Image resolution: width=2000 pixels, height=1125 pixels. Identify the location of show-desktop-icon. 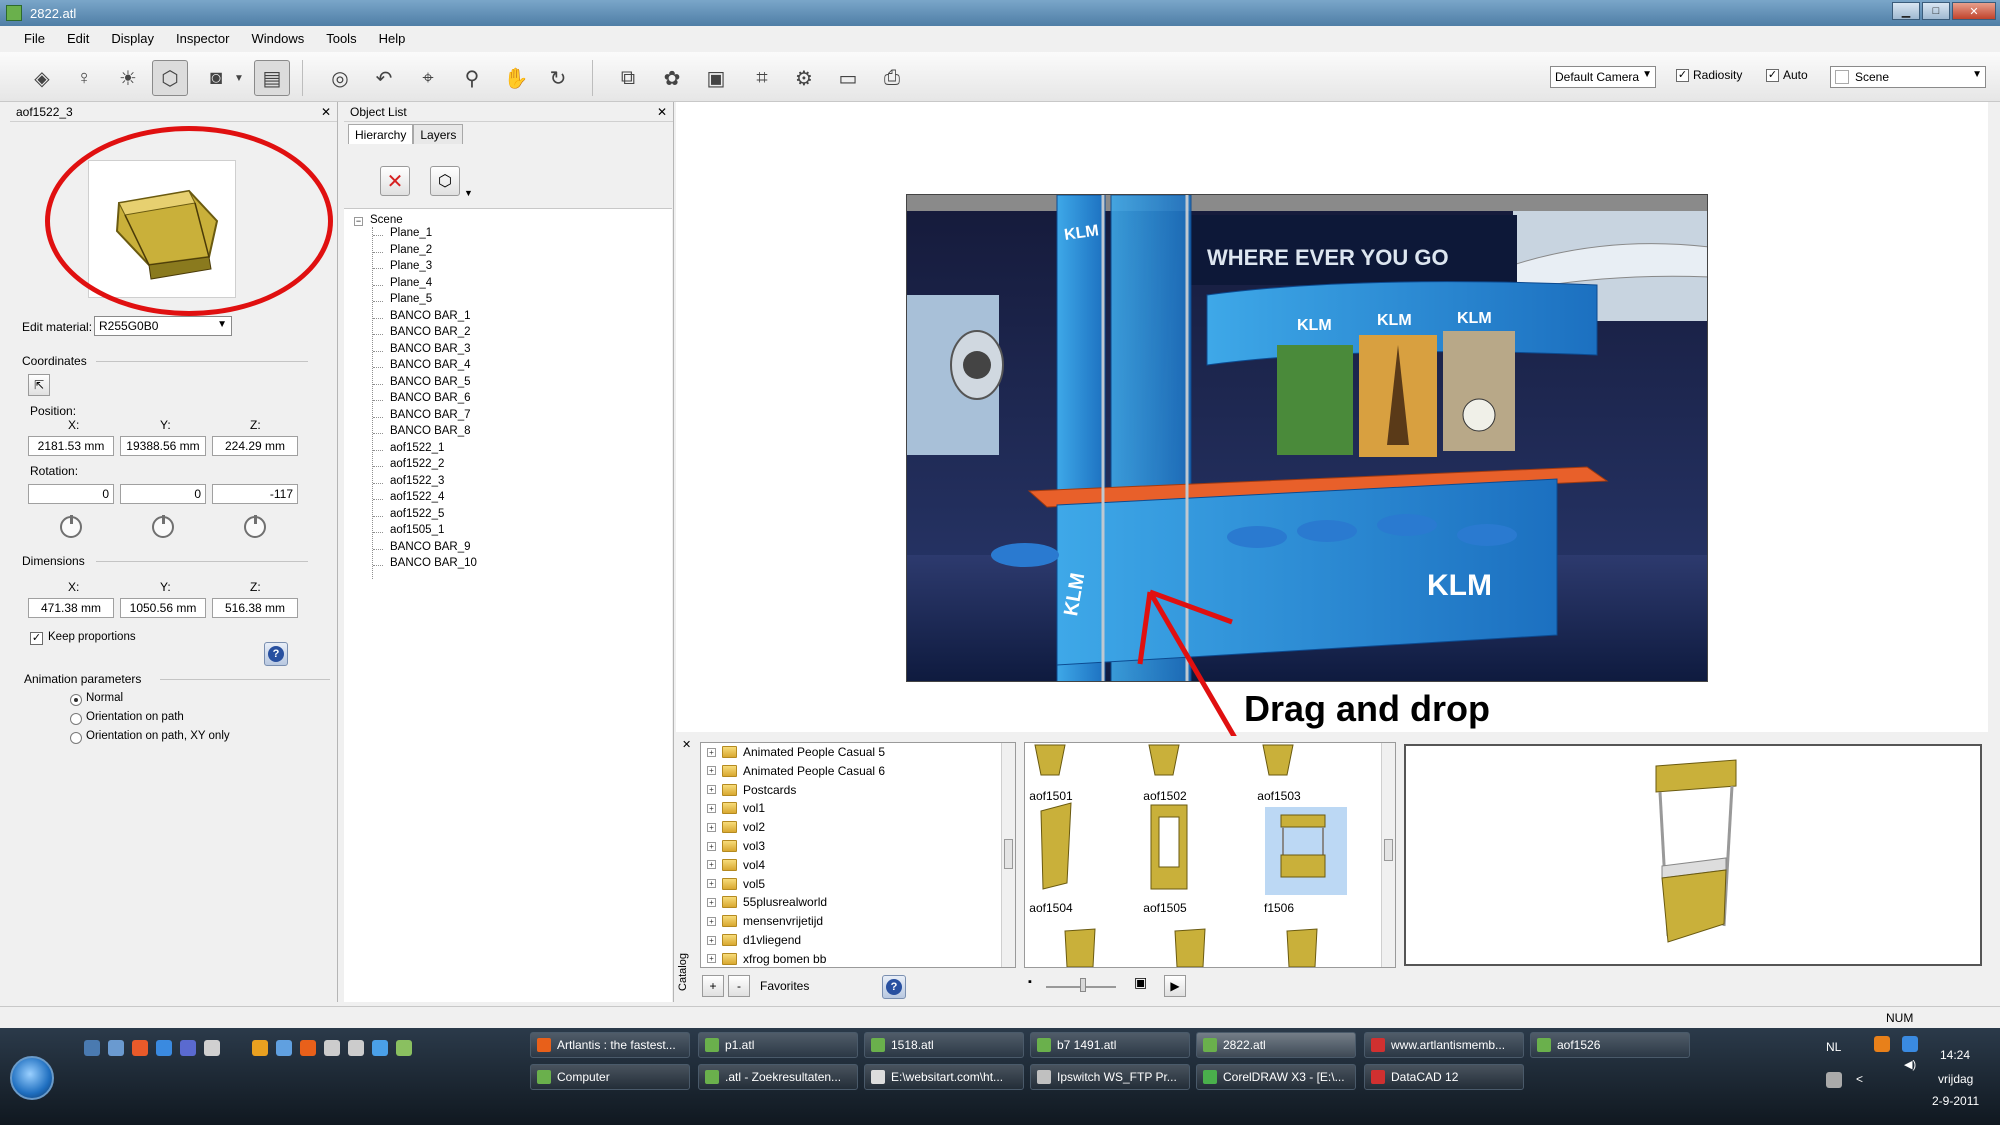
(92, 1048).